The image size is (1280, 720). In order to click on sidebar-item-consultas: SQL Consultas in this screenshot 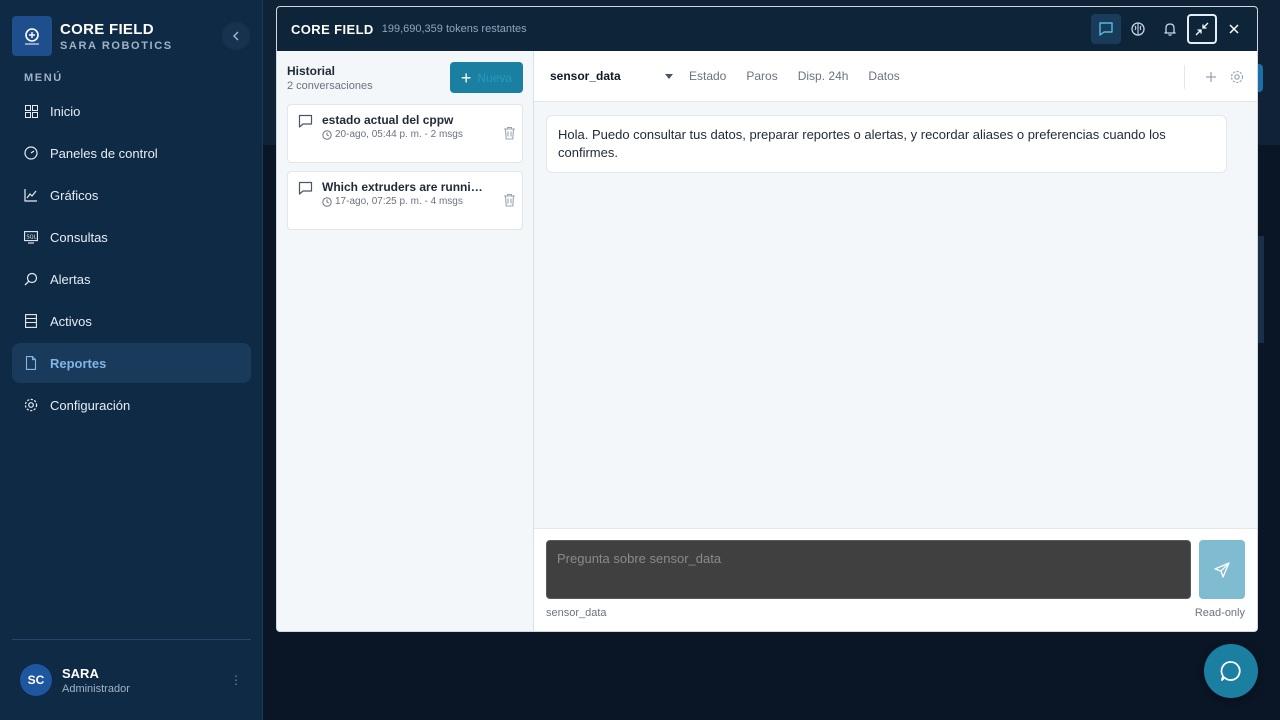, I will do `click(131, 237)`.